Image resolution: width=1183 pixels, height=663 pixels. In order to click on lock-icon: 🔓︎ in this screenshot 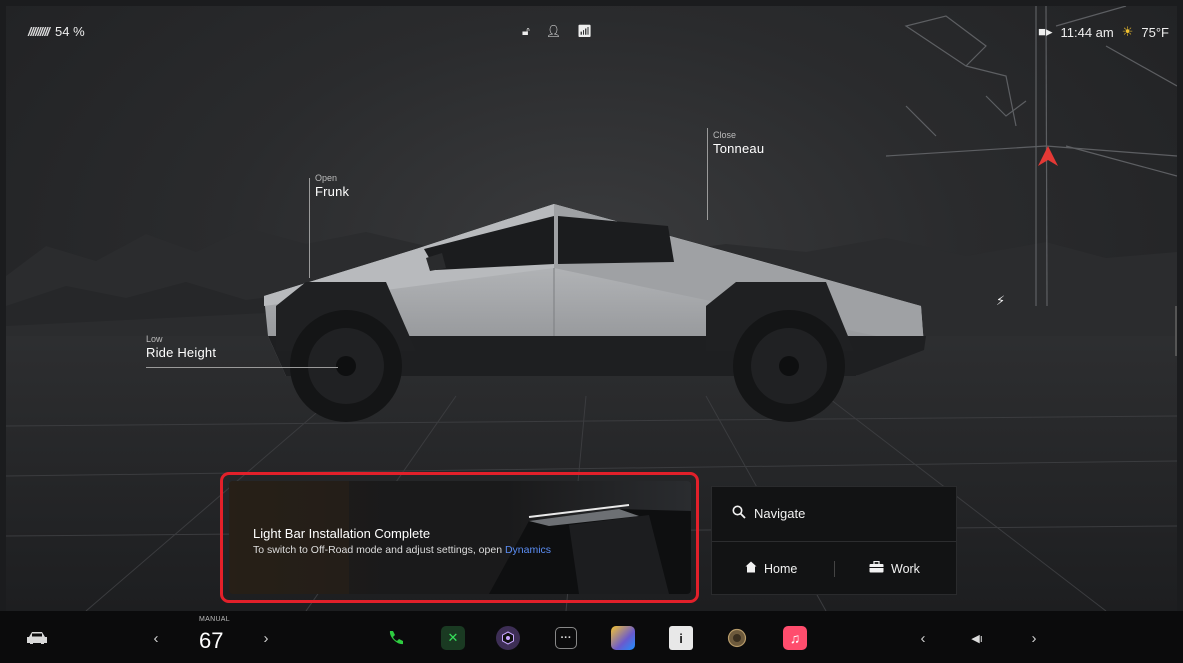, I will do `click(526, 31)`.